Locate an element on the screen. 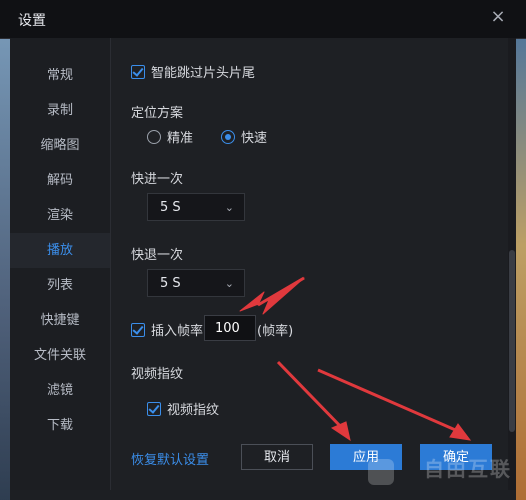  sidebar-item-general: 常规 is located at coordinates (60, 75).